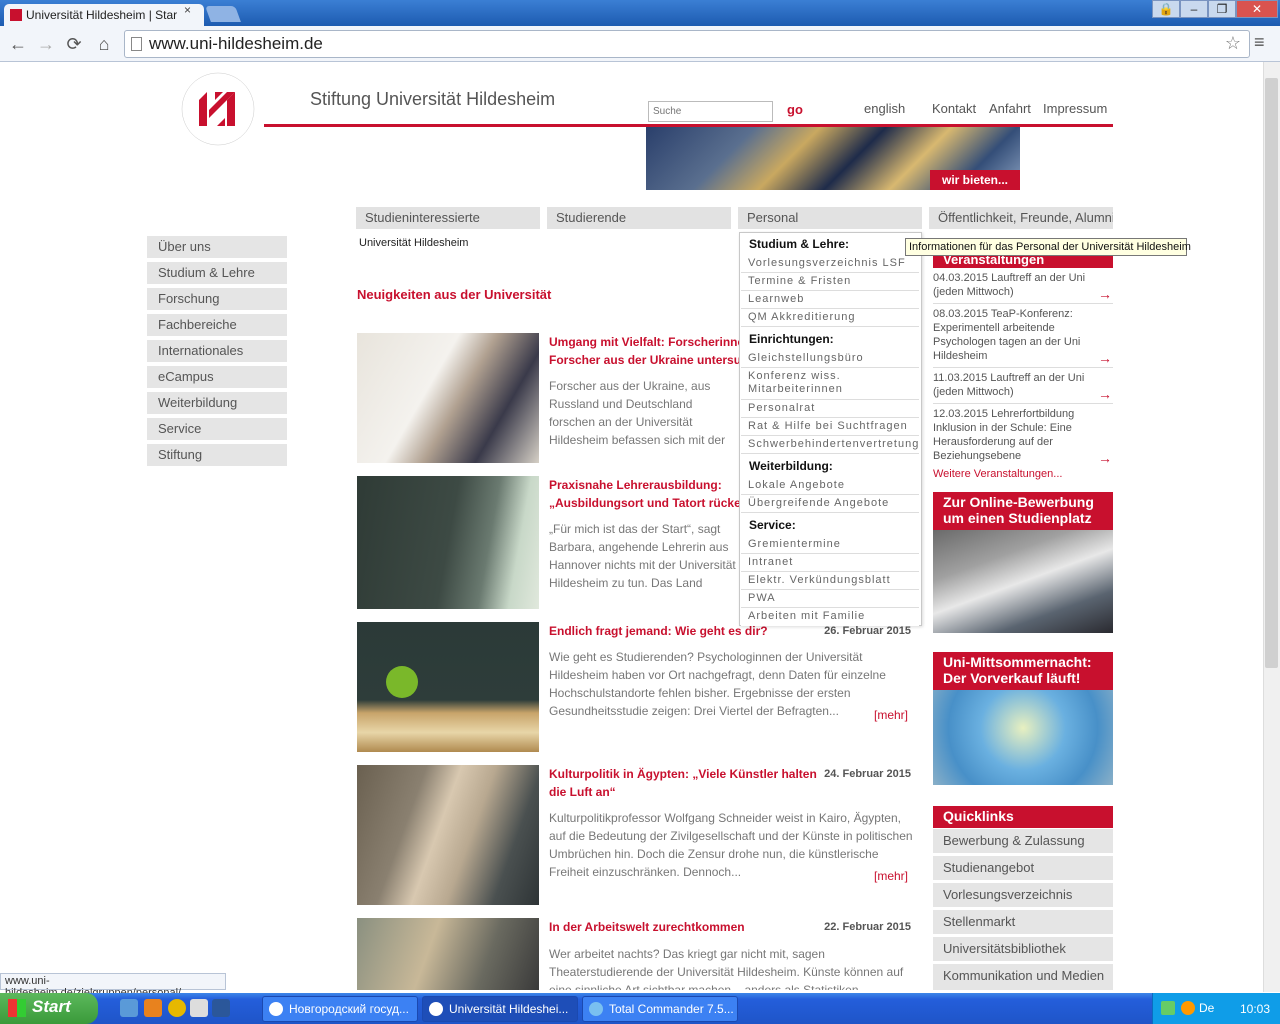  I want to click on maximize-button: ❐, so click(1222, 9).